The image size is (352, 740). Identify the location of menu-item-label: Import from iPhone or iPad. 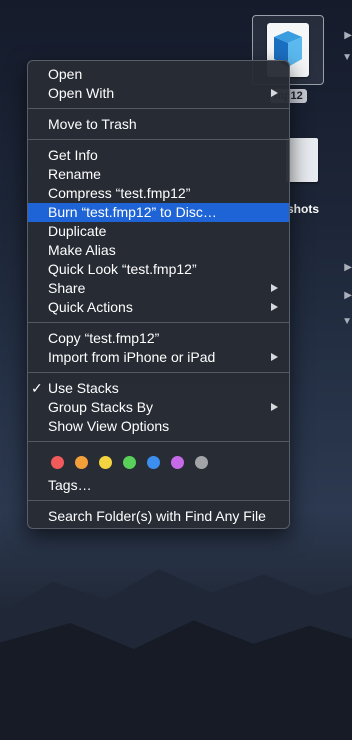
(132, 357).